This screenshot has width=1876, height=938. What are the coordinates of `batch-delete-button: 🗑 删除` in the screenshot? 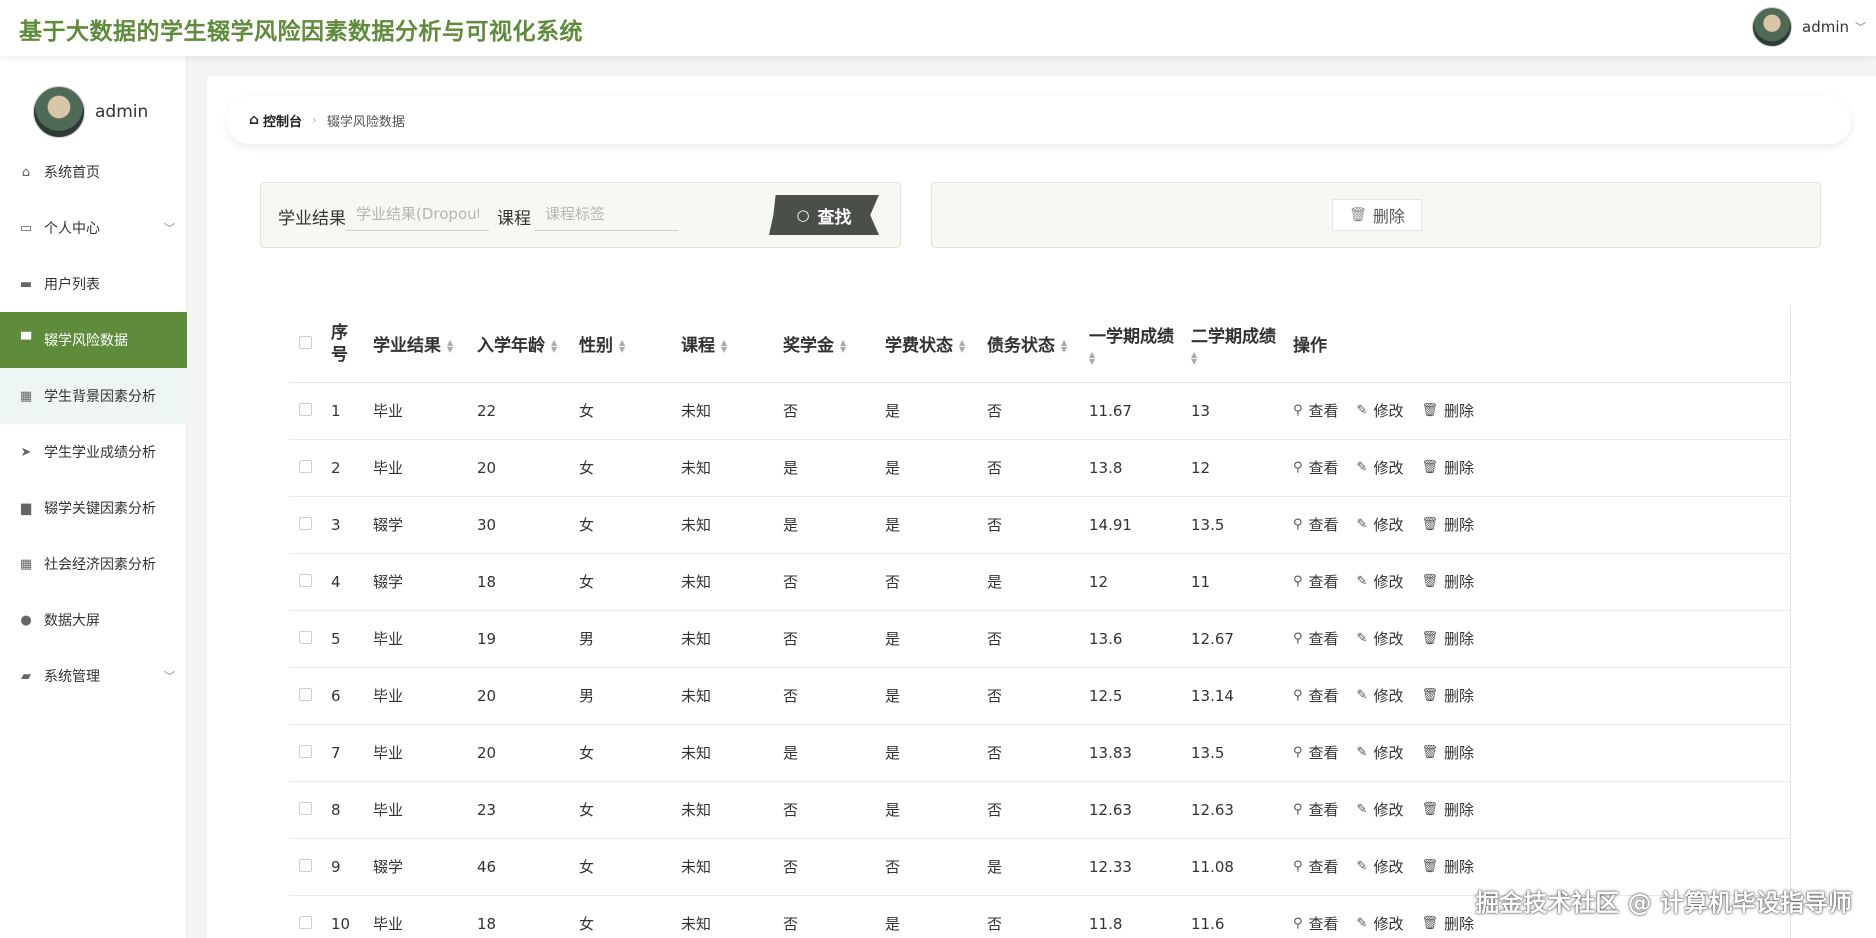 It's located at (1377, 215).